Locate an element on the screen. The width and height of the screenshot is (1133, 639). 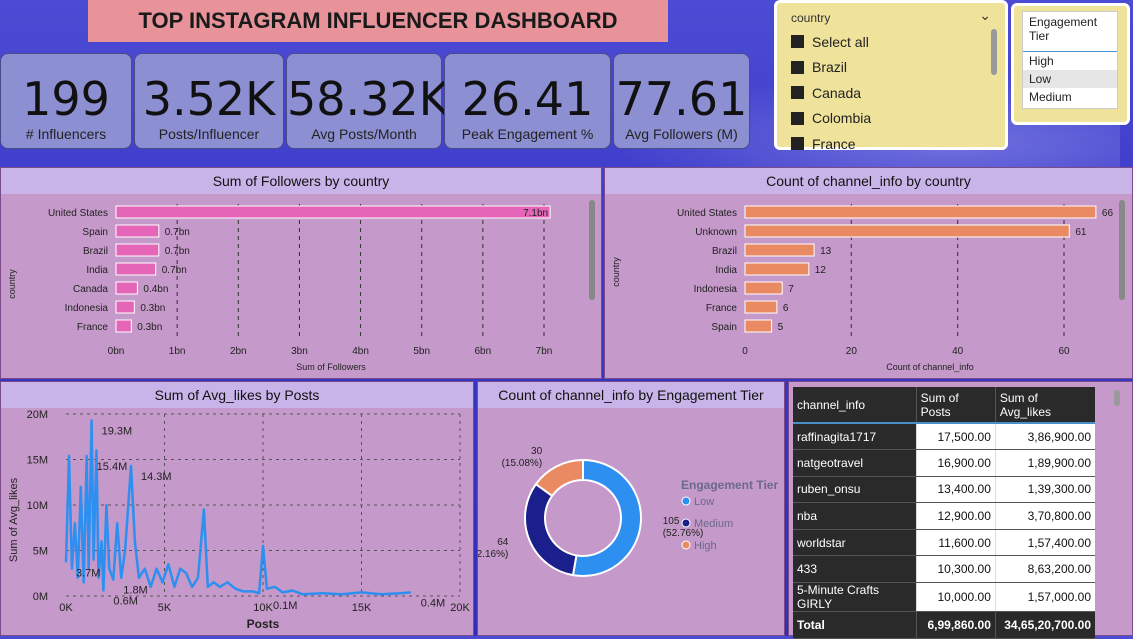
slicer-item-select-all: Select all is located at coordinates (891, 42).